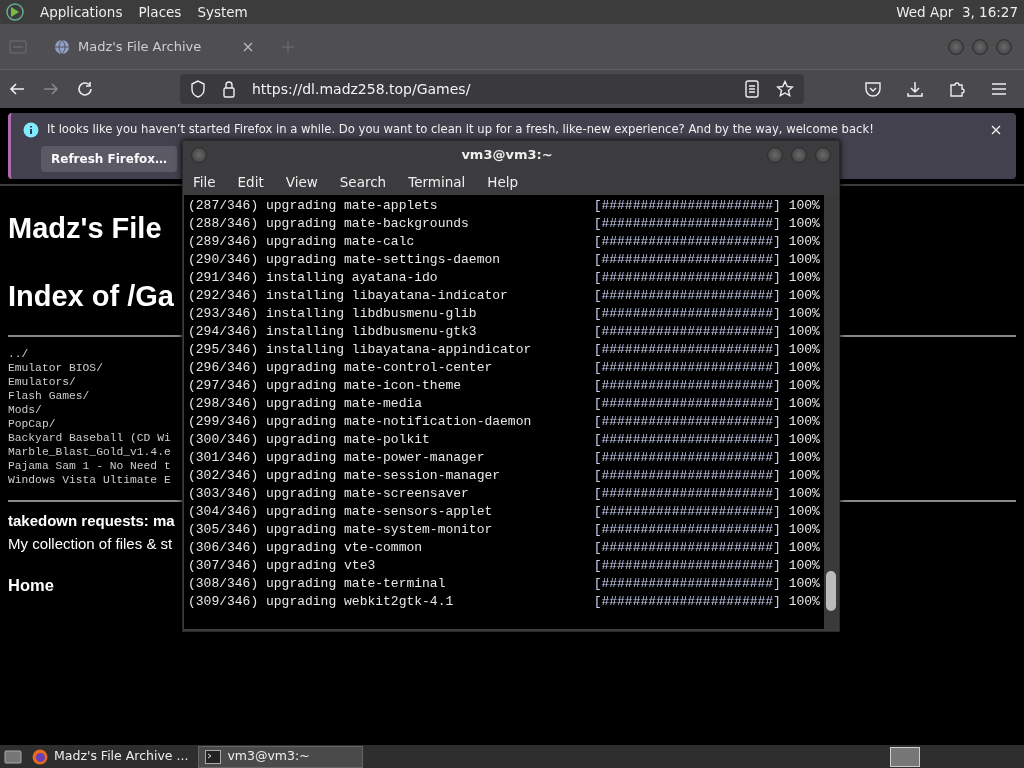 The height and width of the screenshot is (768, 1024). I want to click on page-heading: Madz's File, so click(85, 228).